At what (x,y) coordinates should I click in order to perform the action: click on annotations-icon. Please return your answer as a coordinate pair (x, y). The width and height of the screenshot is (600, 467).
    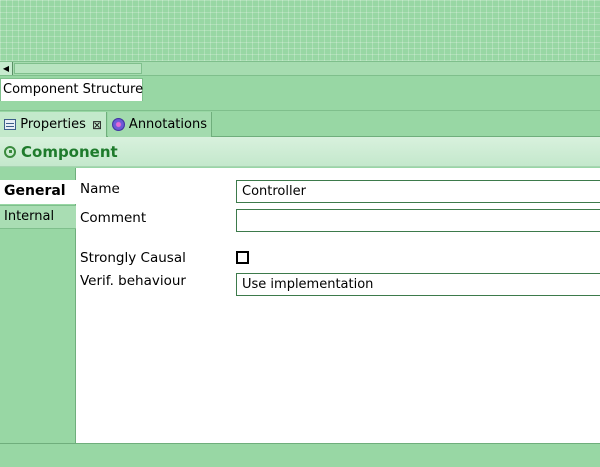
    Looking at the image, I should click on (118, 124).